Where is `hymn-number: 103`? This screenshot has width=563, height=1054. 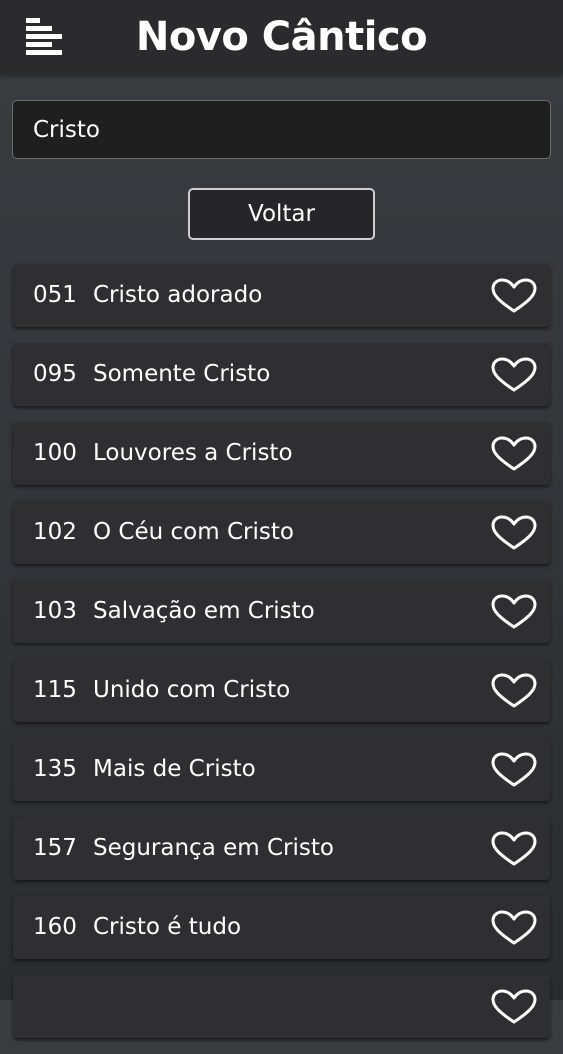 hymn-number: 103 is located at coordinates (55, 611).